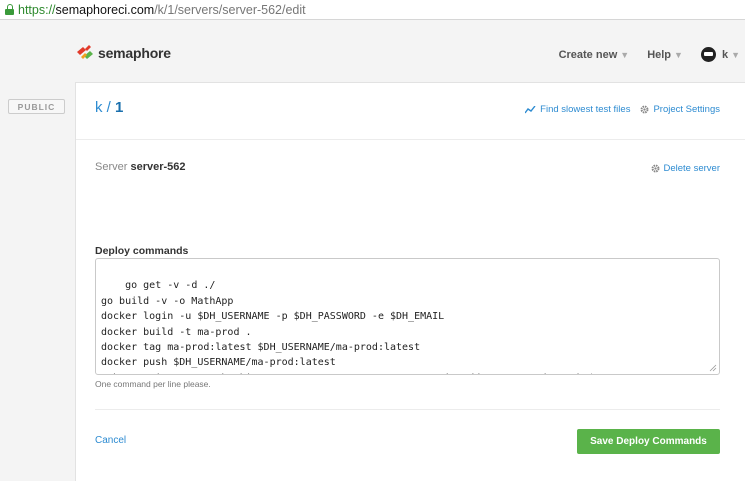 The height and width of the screenshot is (481, 745). What do you see at coordinates (37, 10) in the screenshot?
I see `url-scheme: https://` at bounding box center [37, 10].